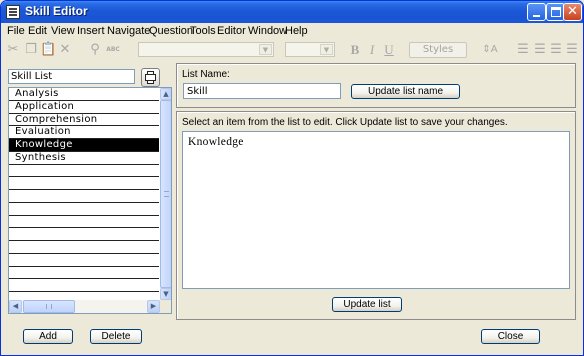 The height and width of the screenshot is (356, 584). Describe the element at coordinates (536, 16) in the screenshot. I see `minimize-icon` at that location.